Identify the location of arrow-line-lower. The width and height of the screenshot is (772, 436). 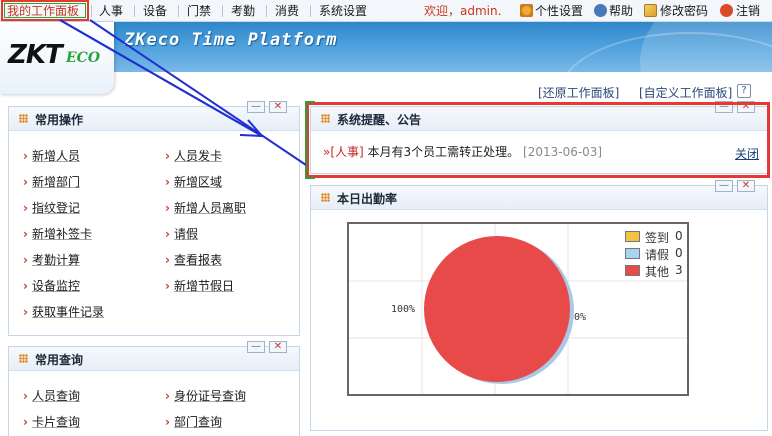
(198, 92).